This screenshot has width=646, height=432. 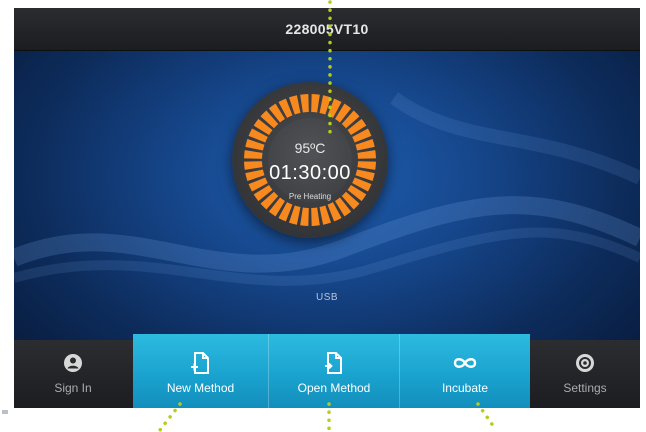 I want to click on dial-center, so click(x=310, y=160).